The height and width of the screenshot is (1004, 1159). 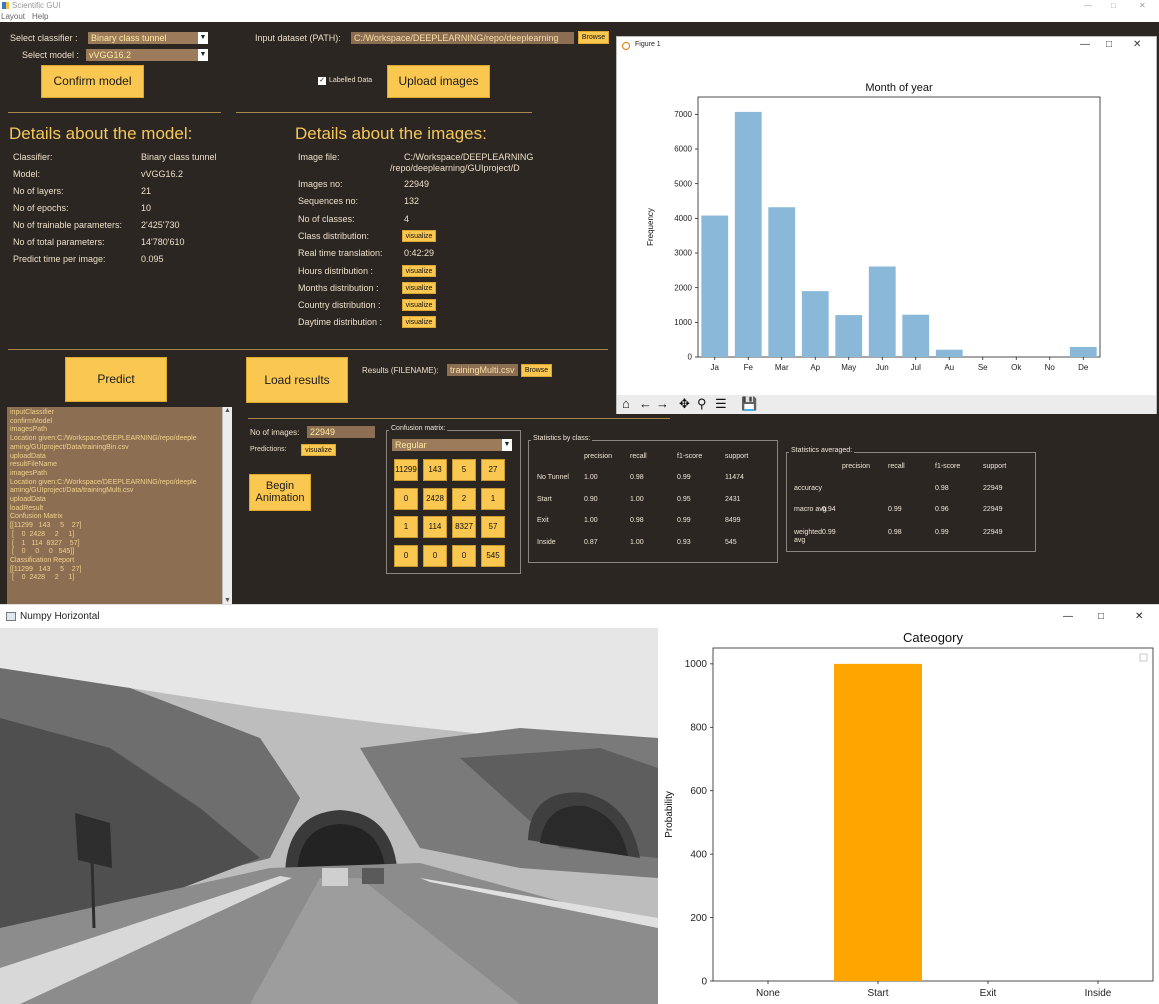 I want to click on pan-icon: ✥, so click(x=684, y=404).